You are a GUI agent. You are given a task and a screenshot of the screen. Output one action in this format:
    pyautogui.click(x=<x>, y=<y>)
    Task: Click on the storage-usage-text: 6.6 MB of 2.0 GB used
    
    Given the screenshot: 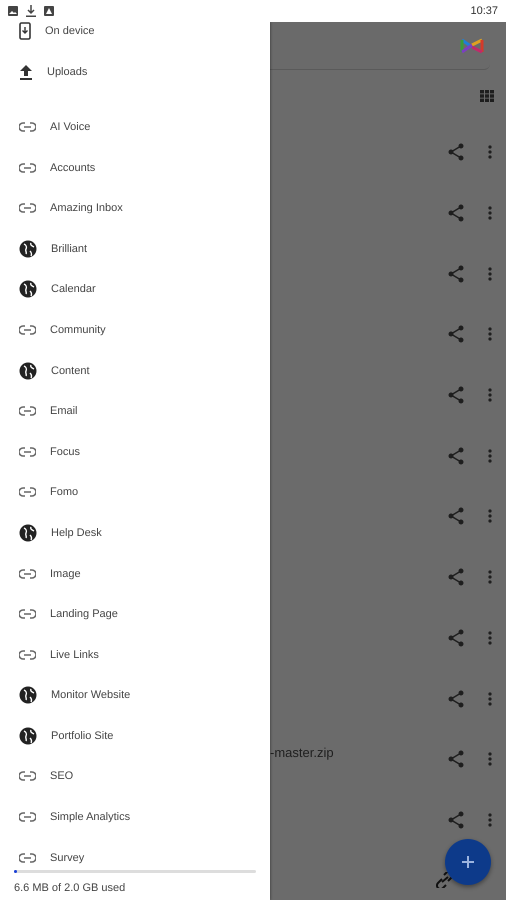 What is the action you would take?
    pyautogui.click(x=70, y=888)
    